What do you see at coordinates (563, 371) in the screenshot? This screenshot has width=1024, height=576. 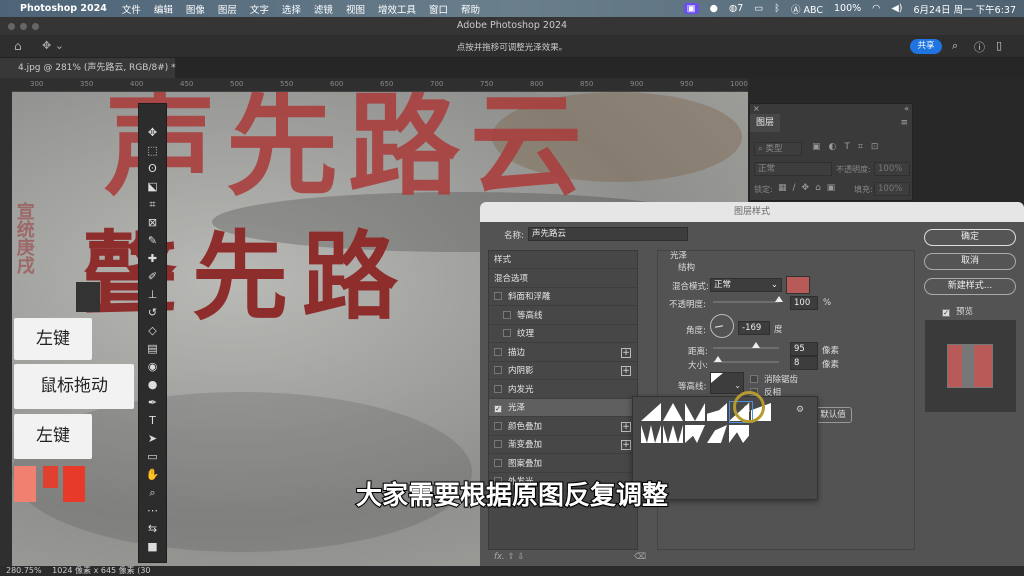 I see `style-item: 内阴影 +` at bounding box center [563, 371].